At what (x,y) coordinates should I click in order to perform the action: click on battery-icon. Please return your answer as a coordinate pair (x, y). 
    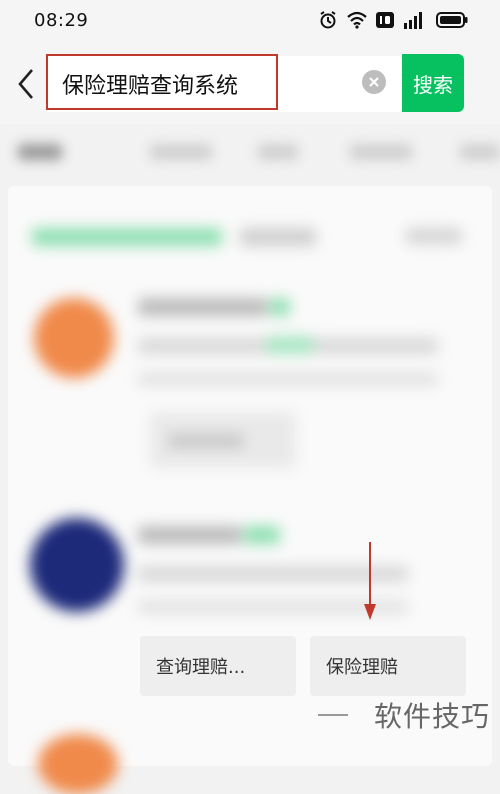
    Looking at the image, I should click on (452, 20).